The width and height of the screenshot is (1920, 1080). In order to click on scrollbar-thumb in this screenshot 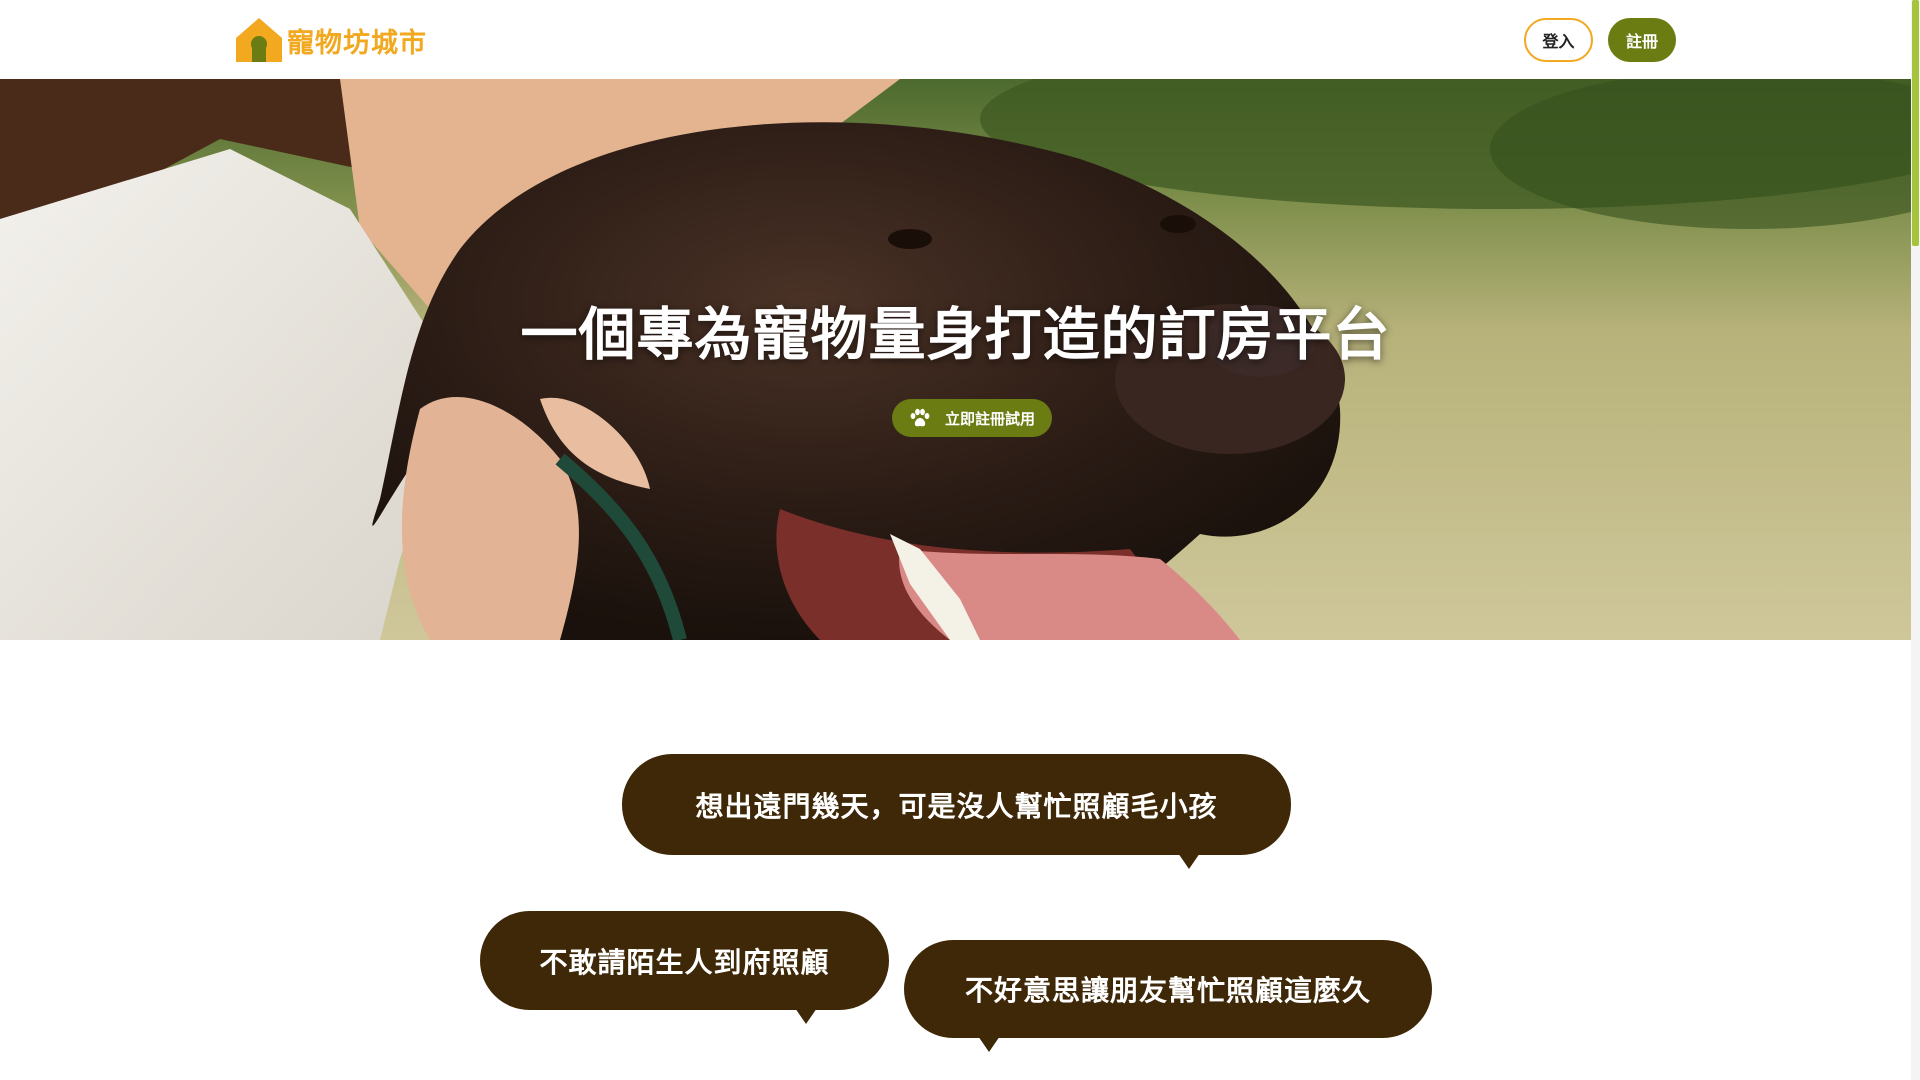, I will do `click(1915, 123)`.